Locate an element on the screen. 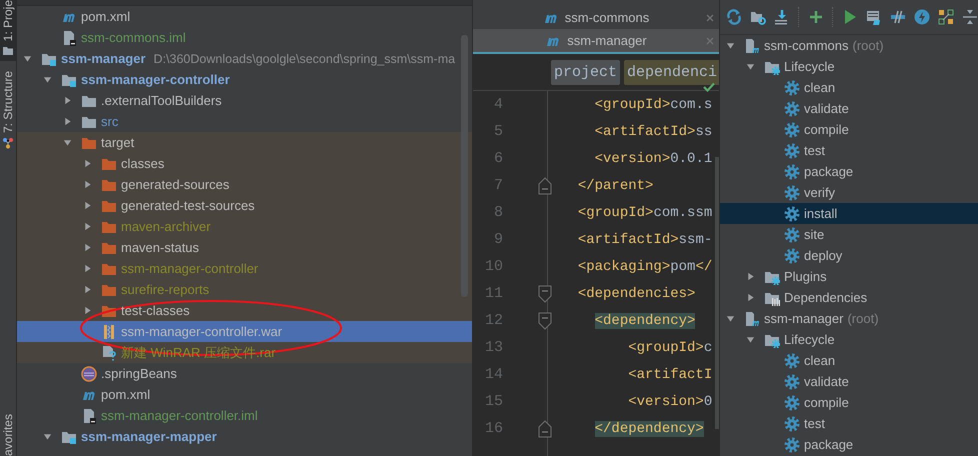 Image resolution: width=978 pixels, height=456 pixels. tree-item: site is located at coordinates (849, 234).